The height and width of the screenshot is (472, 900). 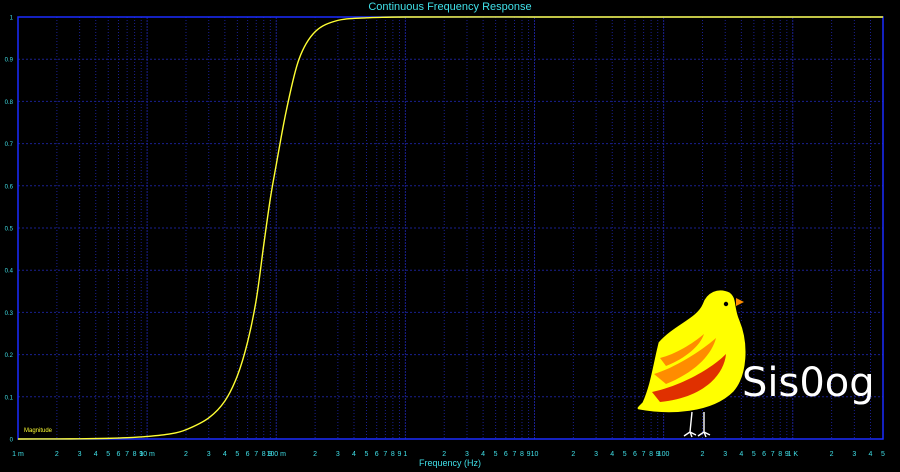 I want to click on sisoog-bird-logo: Sis0og, so click(x=755, y=363).